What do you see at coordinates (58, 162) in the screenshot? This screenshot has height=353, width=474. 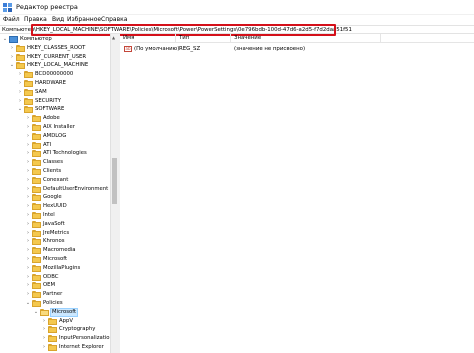 I see `tree-item: › Classes` at bounding box center [58, 162].